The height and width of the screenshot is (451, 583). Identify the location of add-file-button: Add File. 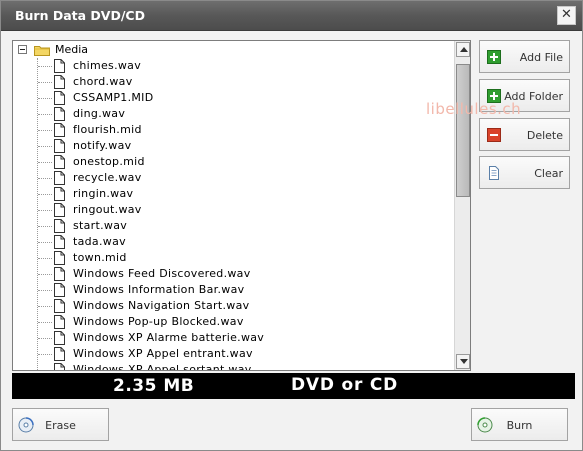
(524, 56).